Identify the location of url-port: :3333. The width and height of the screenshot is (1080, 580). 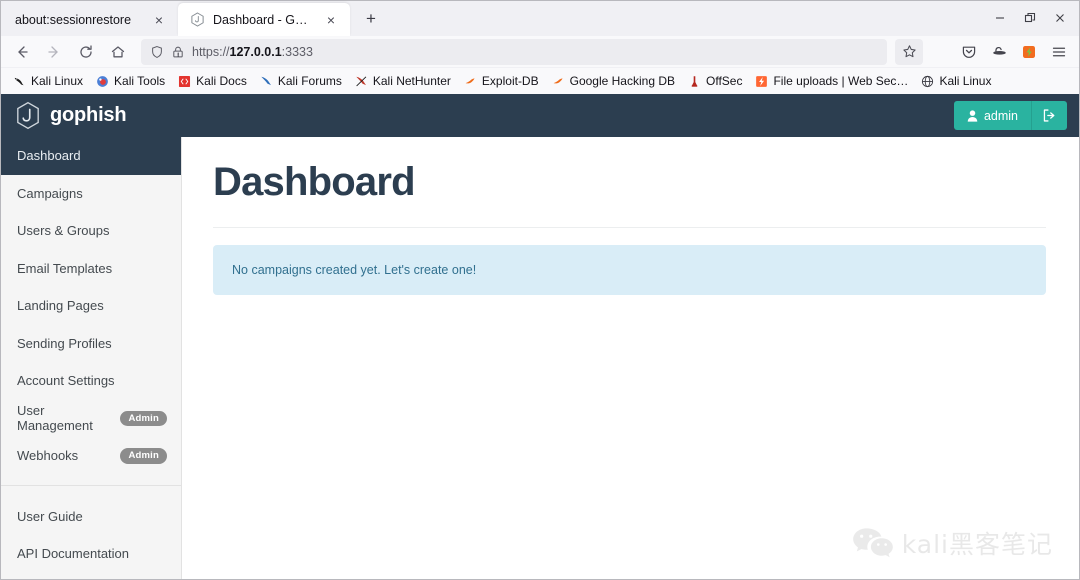
(297, 51).